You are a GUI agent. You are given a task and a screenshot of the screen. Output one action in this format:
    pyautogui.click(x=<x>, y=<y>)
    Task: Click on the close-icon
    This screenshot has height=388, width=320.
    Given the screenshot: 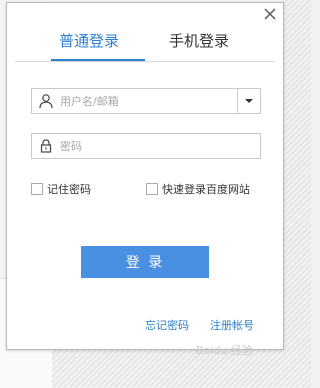 What is the action you would take?
    pyautogui.click(x=270, y=14)
    